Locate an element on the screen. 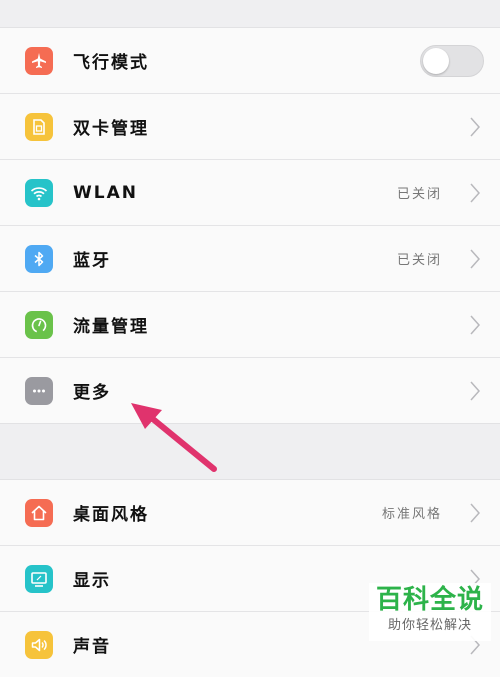 This screenshot has height=677, width=500. wlan-label: WLAN is located at coordinates (105, 192).